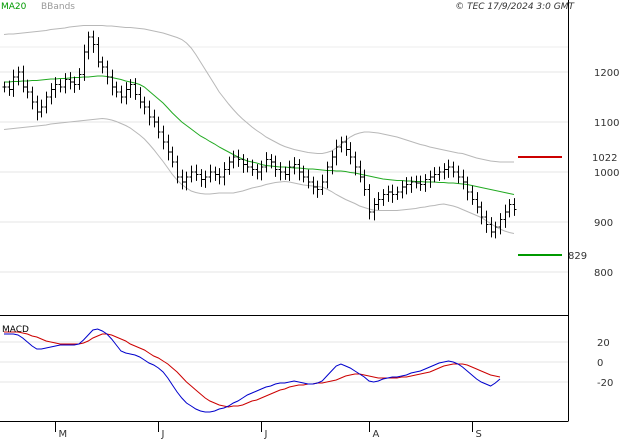  I want to click on macd-grid, so click(284, 362).